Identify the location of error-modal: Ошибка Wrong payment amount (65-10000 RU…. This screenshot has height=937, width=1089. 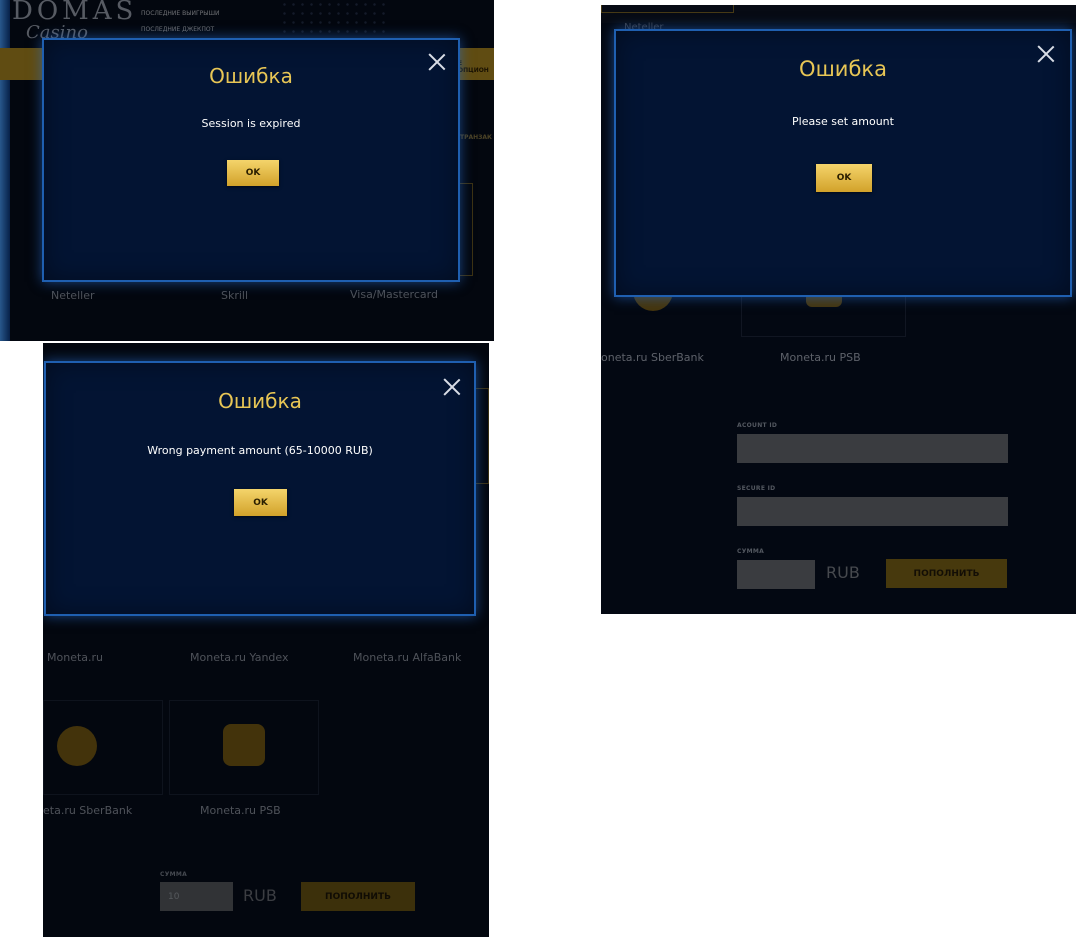
(260, 488).